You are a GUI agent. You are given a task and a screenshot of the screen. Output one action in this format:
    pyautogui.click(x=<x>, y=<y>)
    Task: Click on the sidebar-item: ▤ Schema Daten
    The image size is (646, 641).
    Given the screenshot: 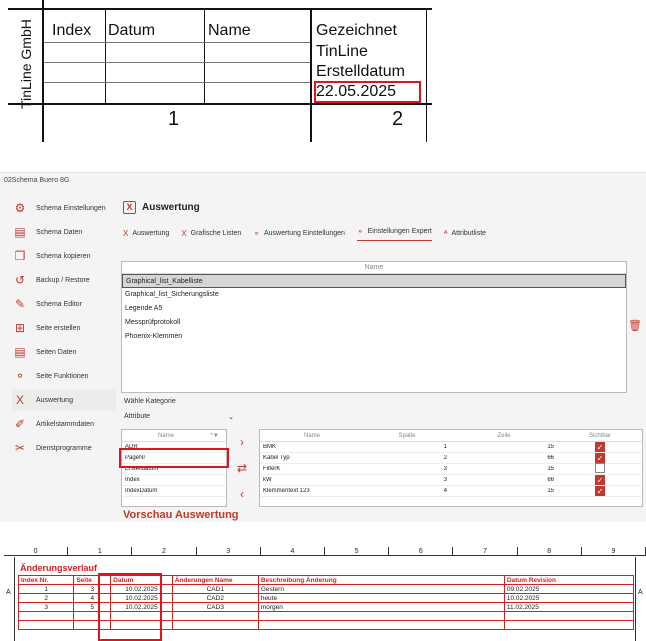 What is the action you would take?
    pyautogui.click(x=64, y=232)
    